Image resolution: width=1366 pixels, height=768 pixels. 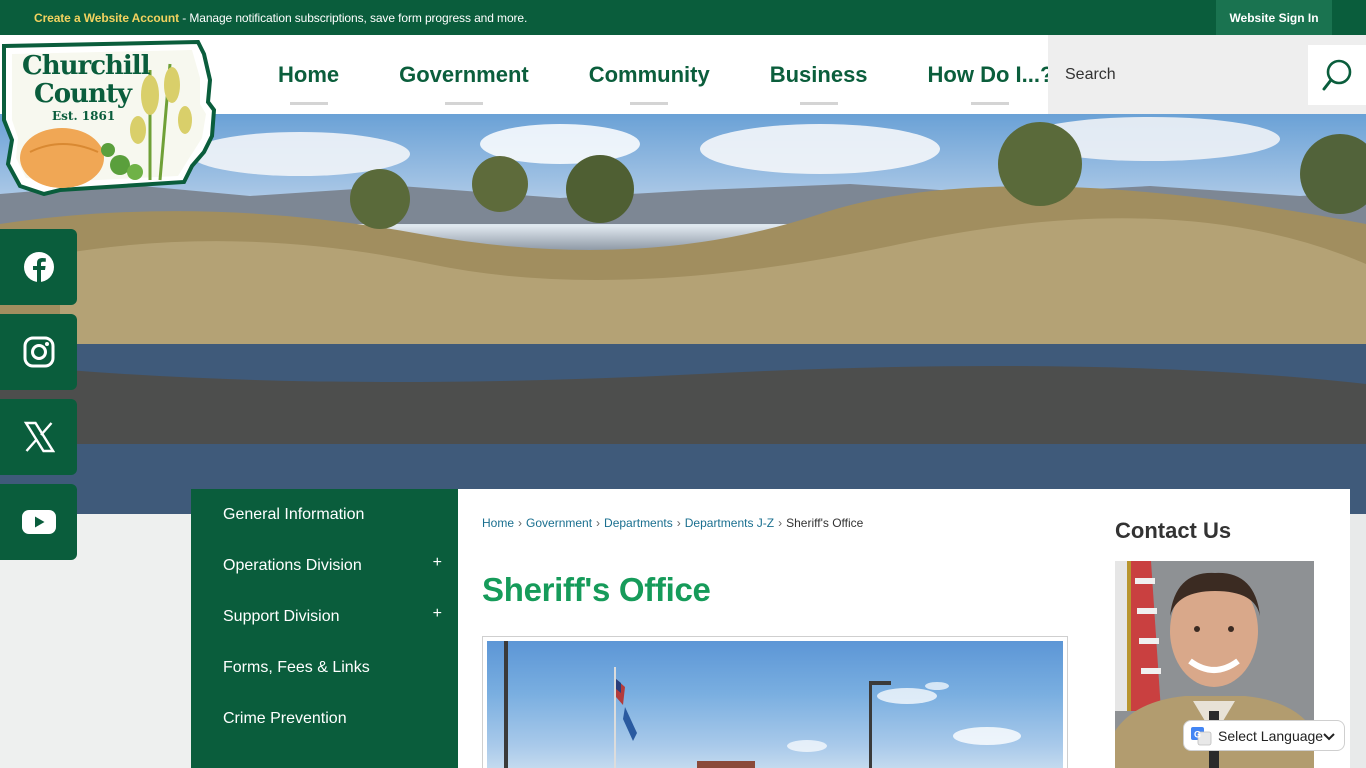 I want to click on contact-us-heading: Contact Us, so click(x=1173, y=530).